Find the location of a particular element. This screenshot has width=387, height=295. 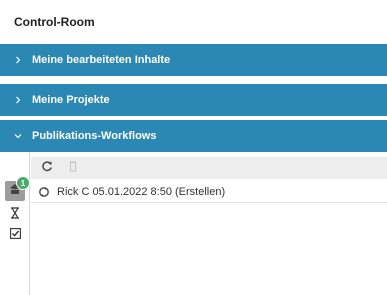

panel-label: Publikations-Workflows is located at coordinates (94, 136).